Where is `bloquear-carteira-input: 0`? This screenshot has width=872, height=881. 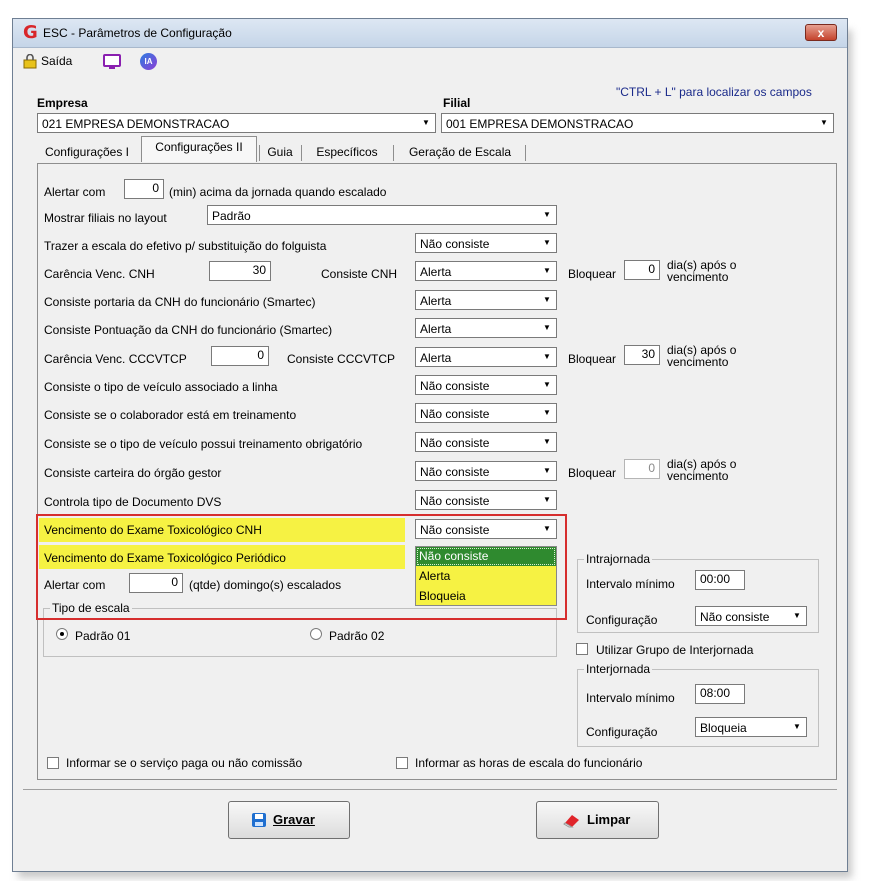 bloquear-carteira-input: 0 is located at coordinates (642, 469).